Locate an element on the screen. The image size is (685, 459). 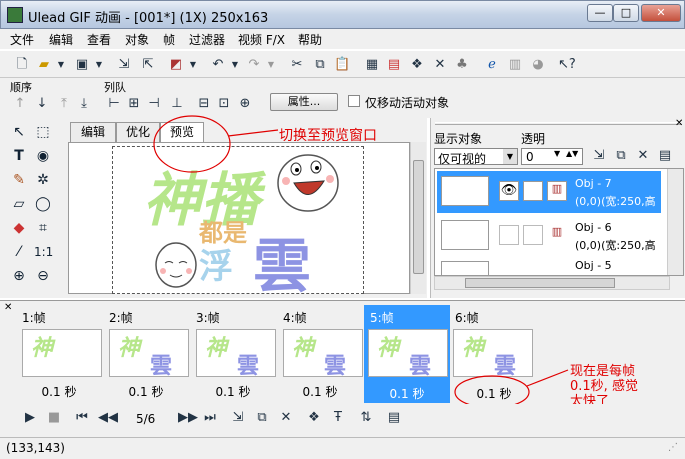
undo-dropdown-icon: ▼ is located at coordinates (235, 65).